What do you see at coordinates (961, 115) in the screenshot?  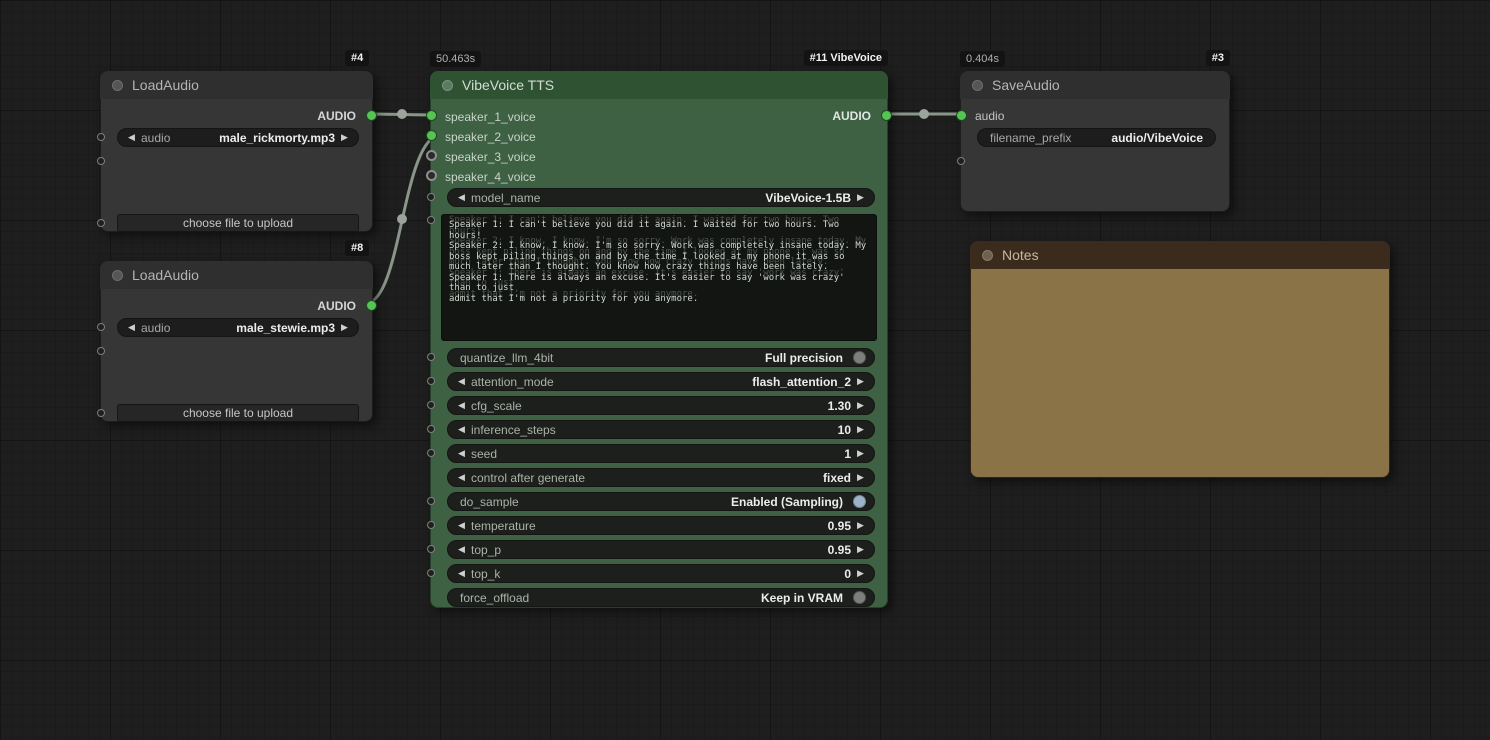 I see `audio-input-slot` at bounding box center [961, 115].